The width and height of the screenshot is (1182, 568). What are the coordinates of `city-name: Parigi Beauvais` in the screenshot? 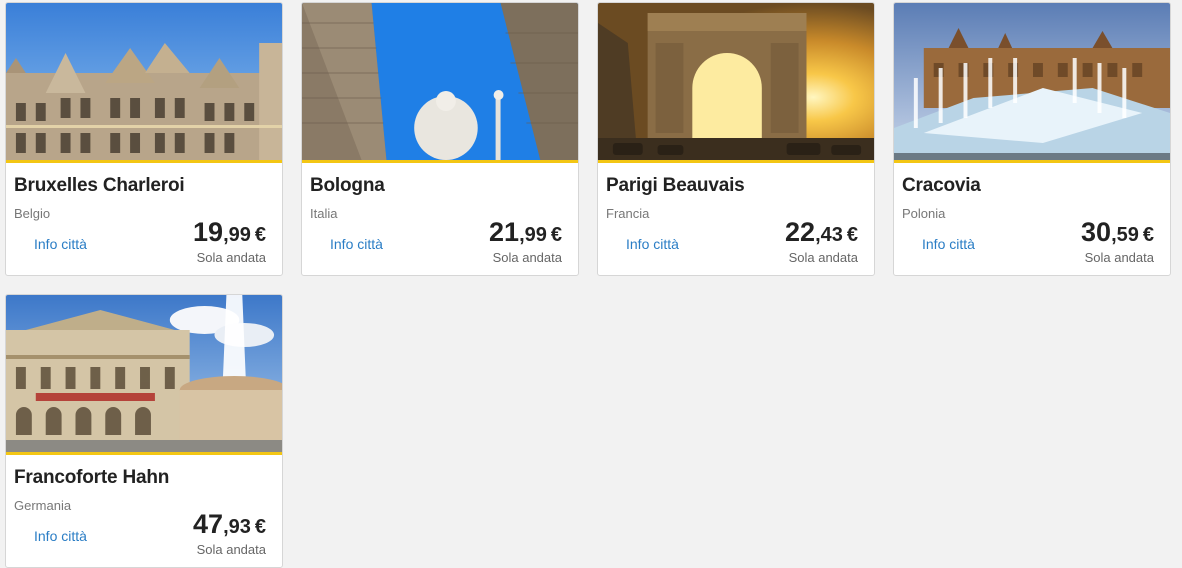 It's located at (675, 185).